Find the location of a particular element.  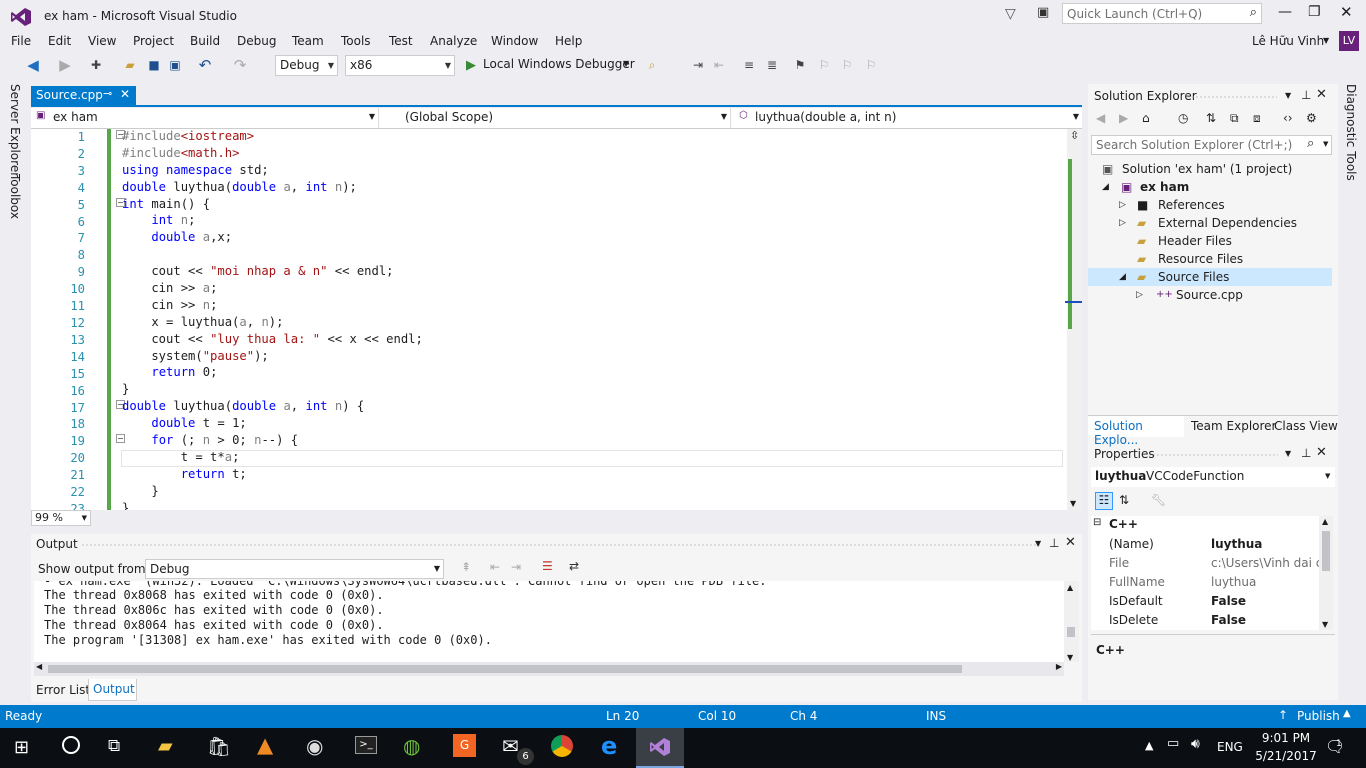

chrome-icon is located at coordinates (562, 746).